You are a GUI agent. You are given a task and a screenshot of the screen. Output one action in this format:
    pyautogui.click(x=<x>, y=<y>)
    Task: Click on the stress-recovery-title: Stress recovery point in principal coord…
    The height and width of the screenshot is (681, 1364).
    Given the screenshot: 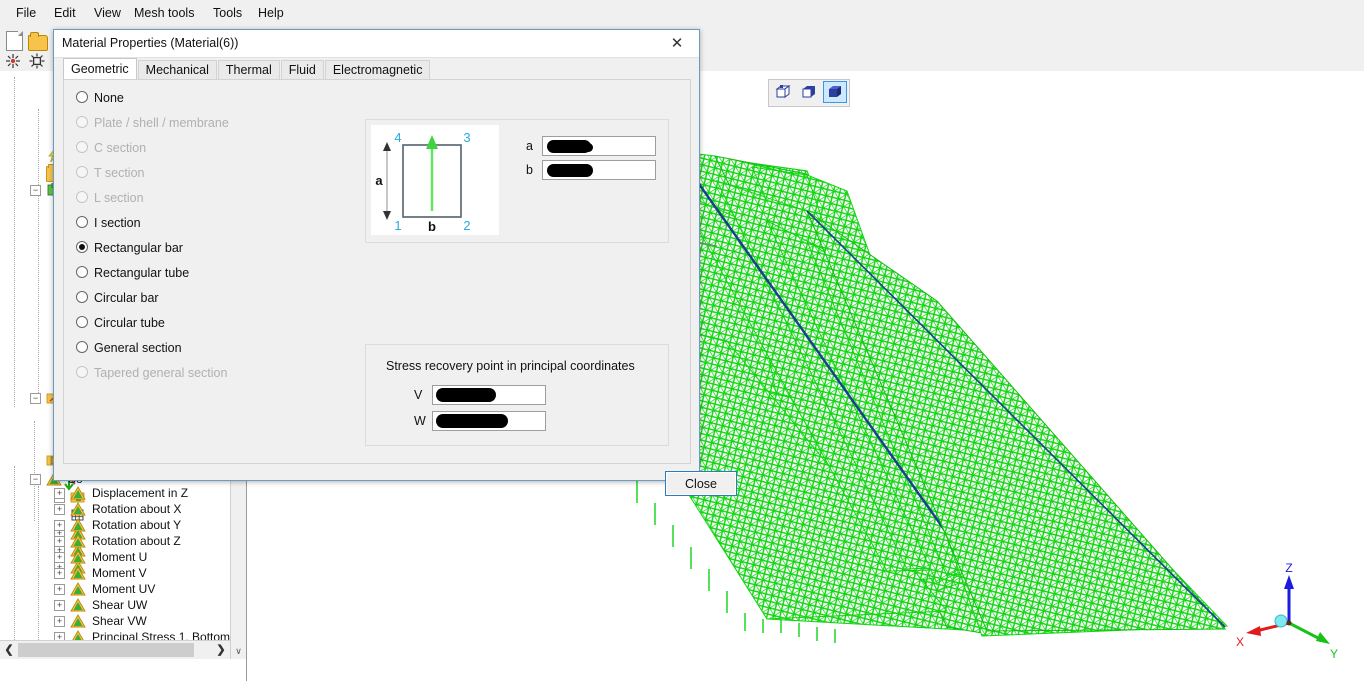 What is the action you would take?
    pyautogui.click(x=510, y=366)
    